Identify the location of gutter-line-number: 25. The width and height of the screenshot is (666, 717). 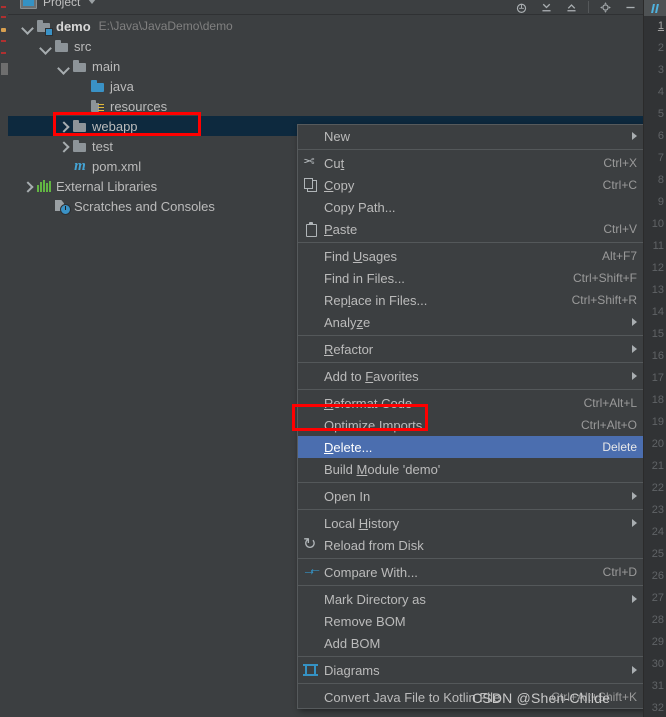
(657, 554).